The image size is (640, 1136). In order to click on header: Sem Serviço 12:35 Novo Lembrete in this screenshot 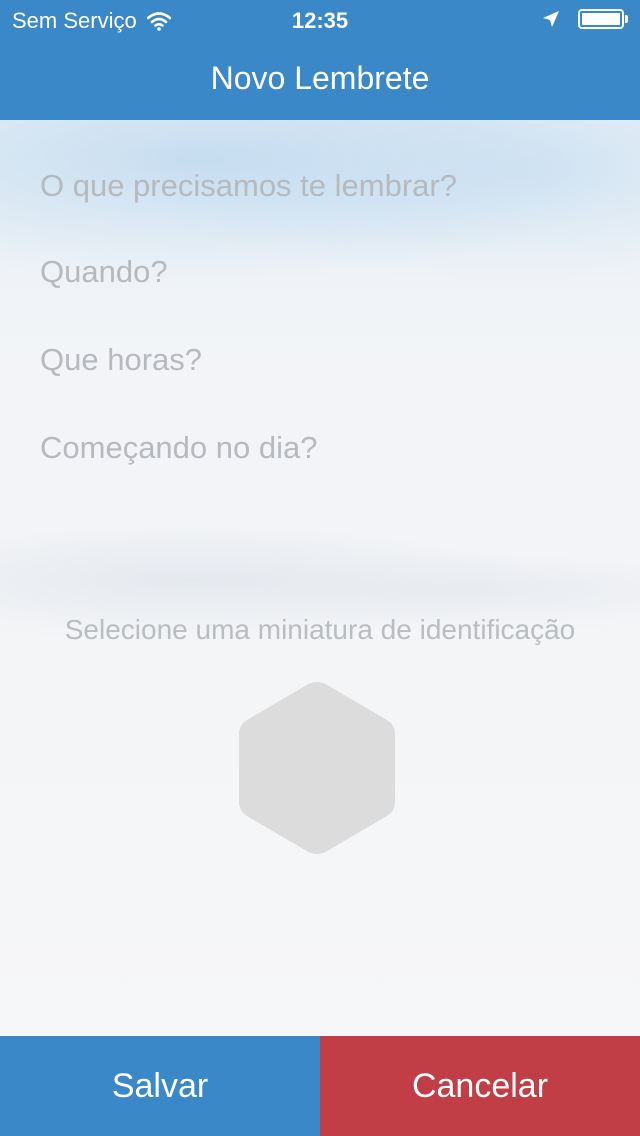, I will do `click(320, 60)`.